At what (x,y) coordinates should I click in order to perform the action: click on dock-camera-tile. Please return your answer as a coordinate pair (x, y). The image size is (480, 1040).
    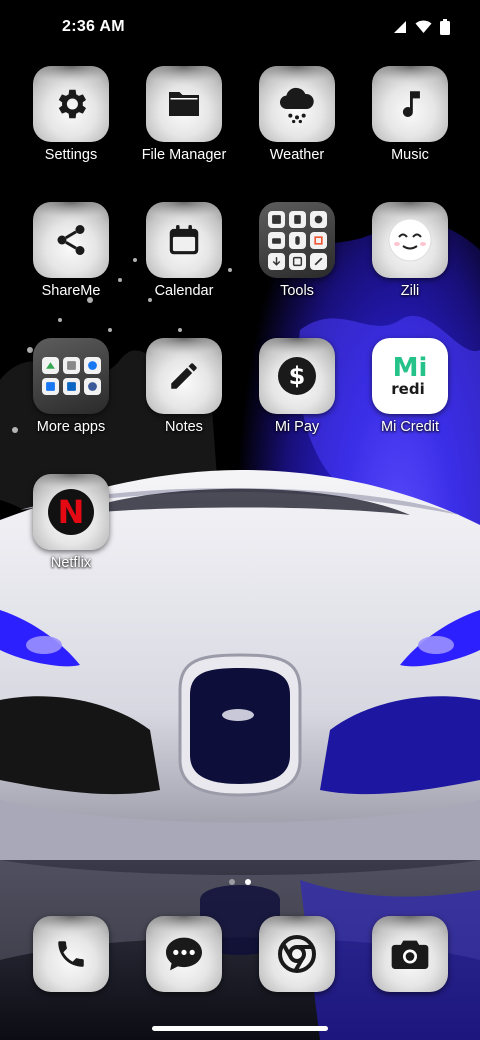
    Looking at the image, I should click on (410, 954).